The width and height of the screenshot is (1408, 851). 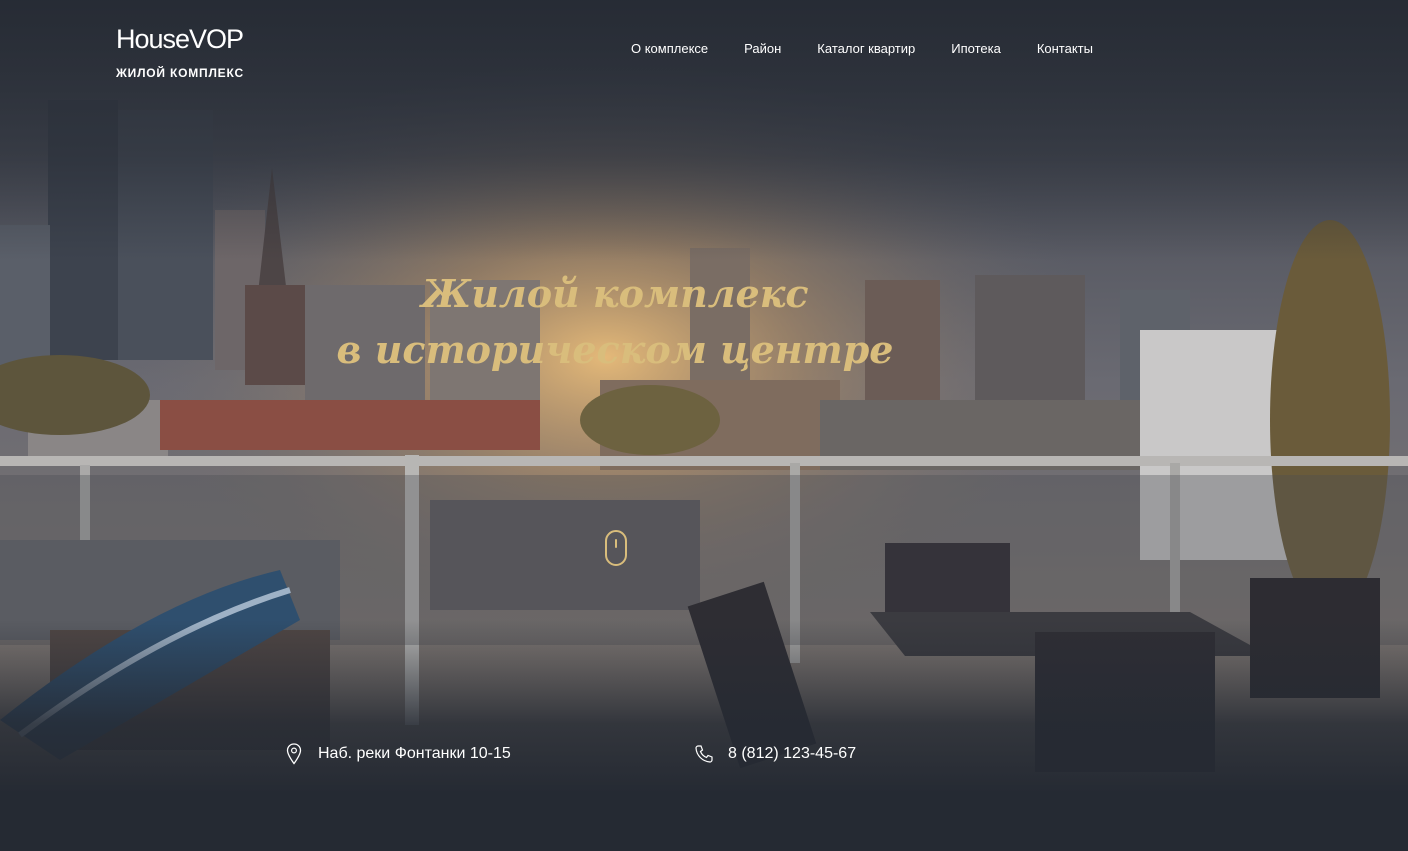 I want to click on mouse-scroll-icon, so click(x=616, y=548).